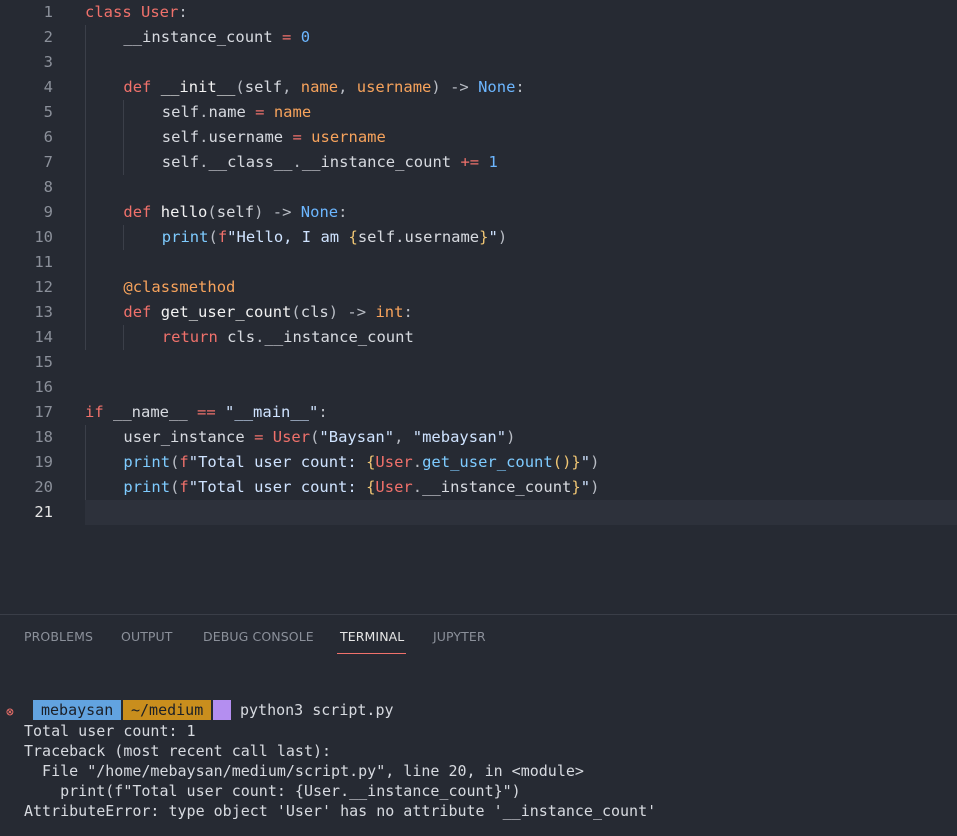 This screenshot has height=836, width=957. Describe the element at coordinates (48, 137) in the screenshot. I see `line-number: 6` at that location.